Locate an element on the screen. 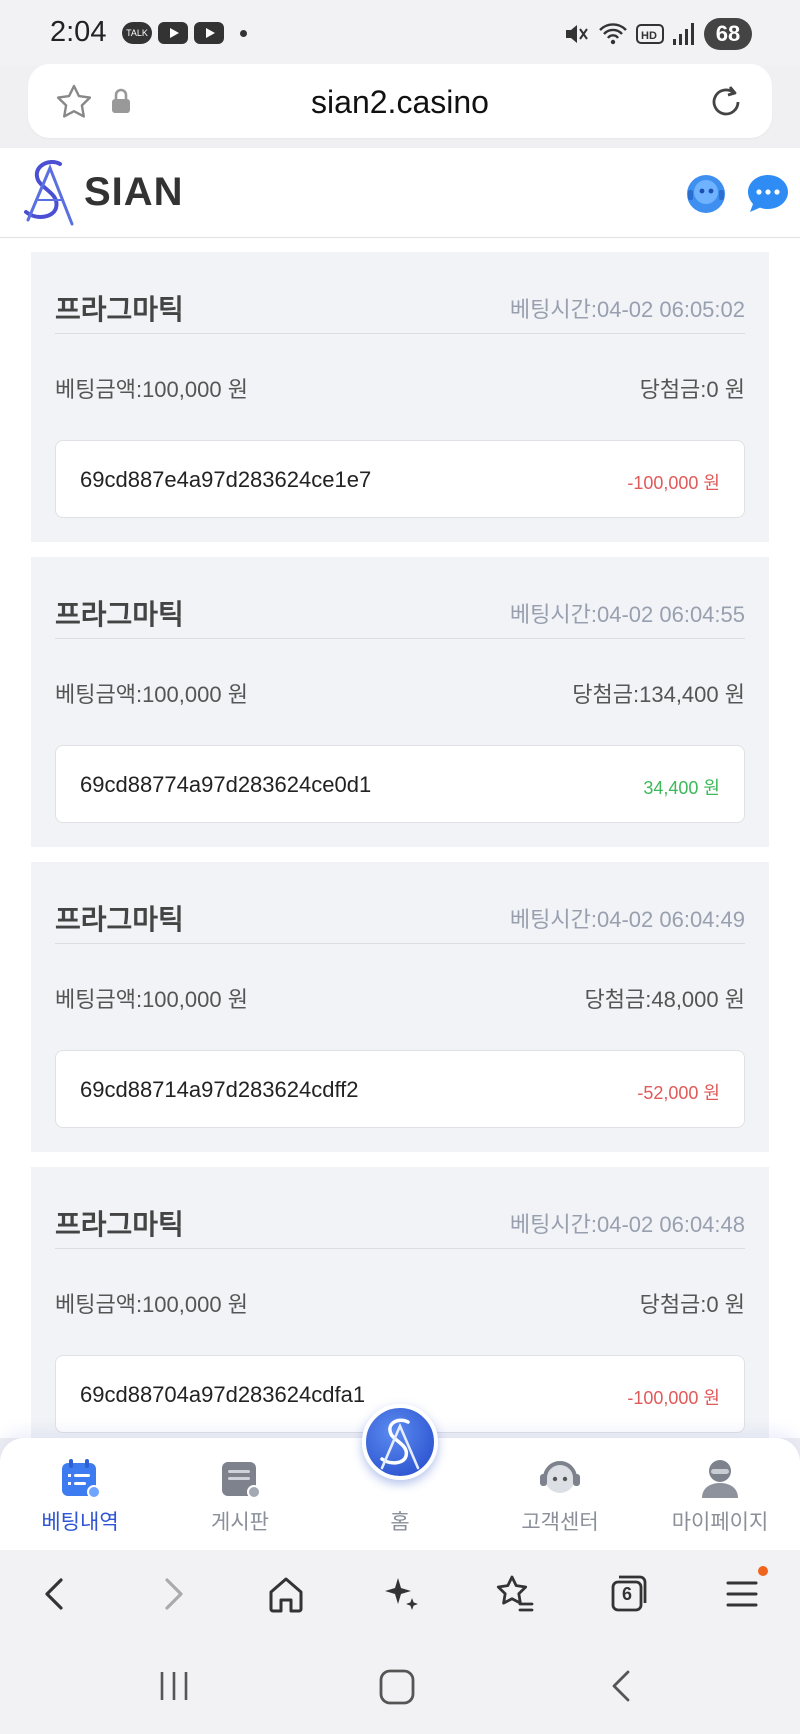  tab-label: 게시판 is located at coordinates (240, 1522).